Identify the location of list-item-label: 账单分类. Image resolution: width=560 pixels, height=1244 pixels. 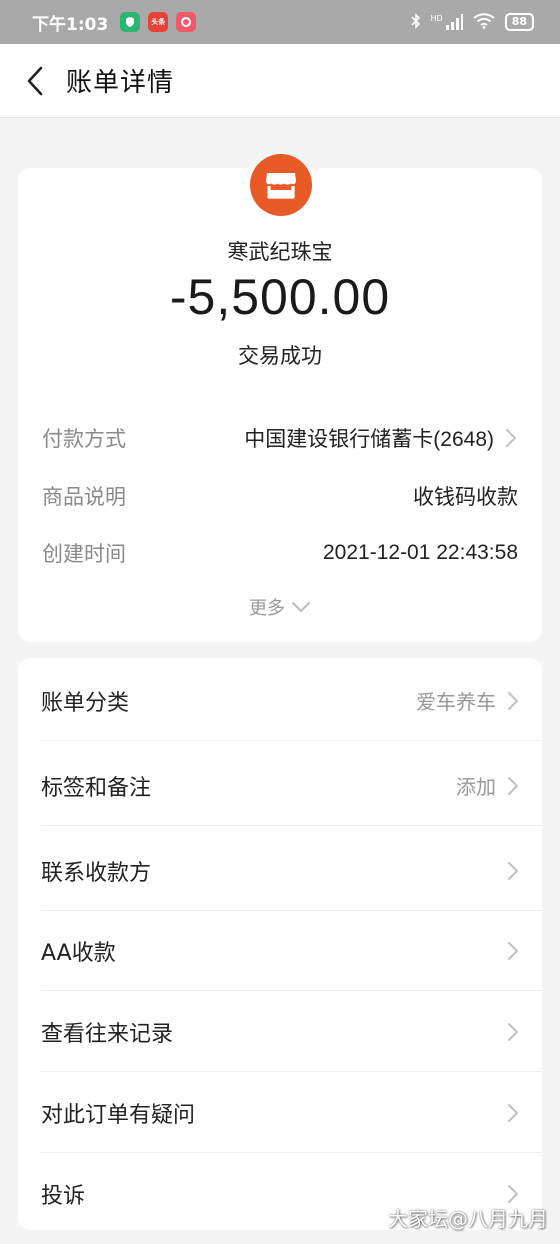
(85, 703).